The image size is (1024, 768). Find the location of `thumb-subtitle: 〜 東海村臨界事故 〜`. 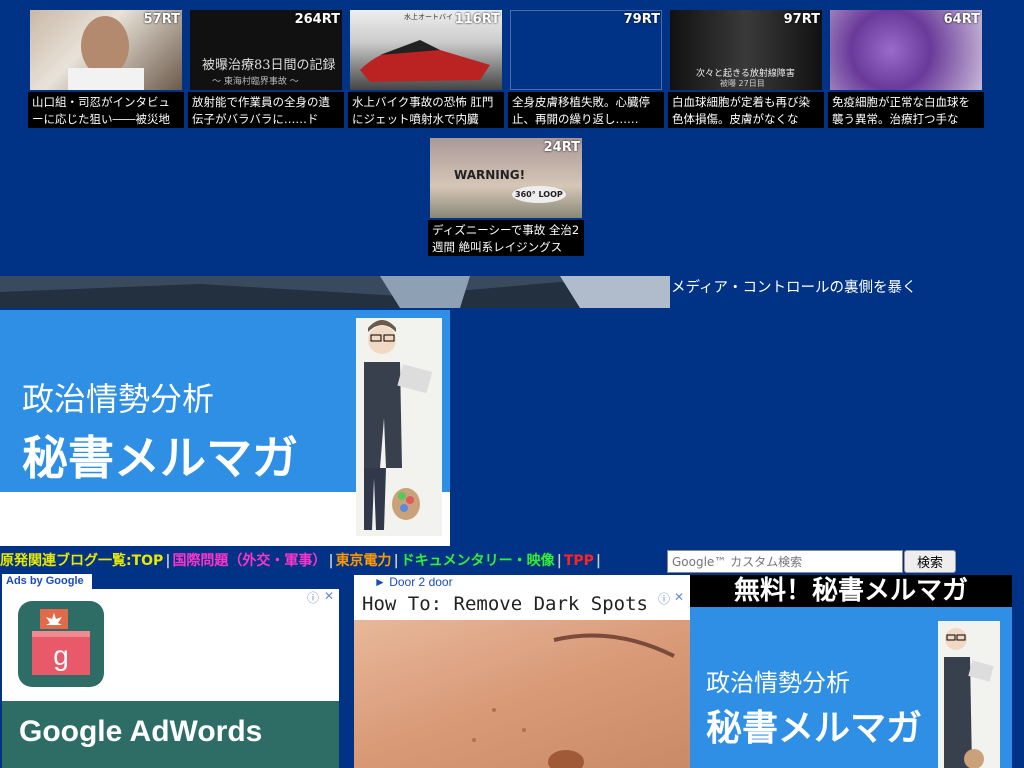

thumb-subtitle: 〜 東海村臨界事故 〜 is located at coordinates (255, 82).